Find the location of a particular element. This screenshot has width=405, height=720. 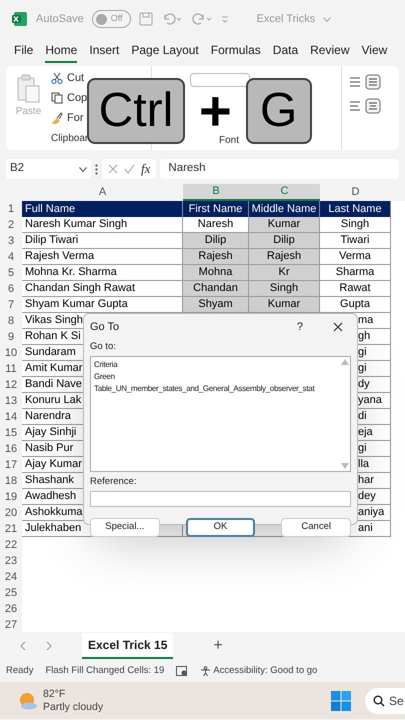

help-button: ? is located at coordinates (299, 327).